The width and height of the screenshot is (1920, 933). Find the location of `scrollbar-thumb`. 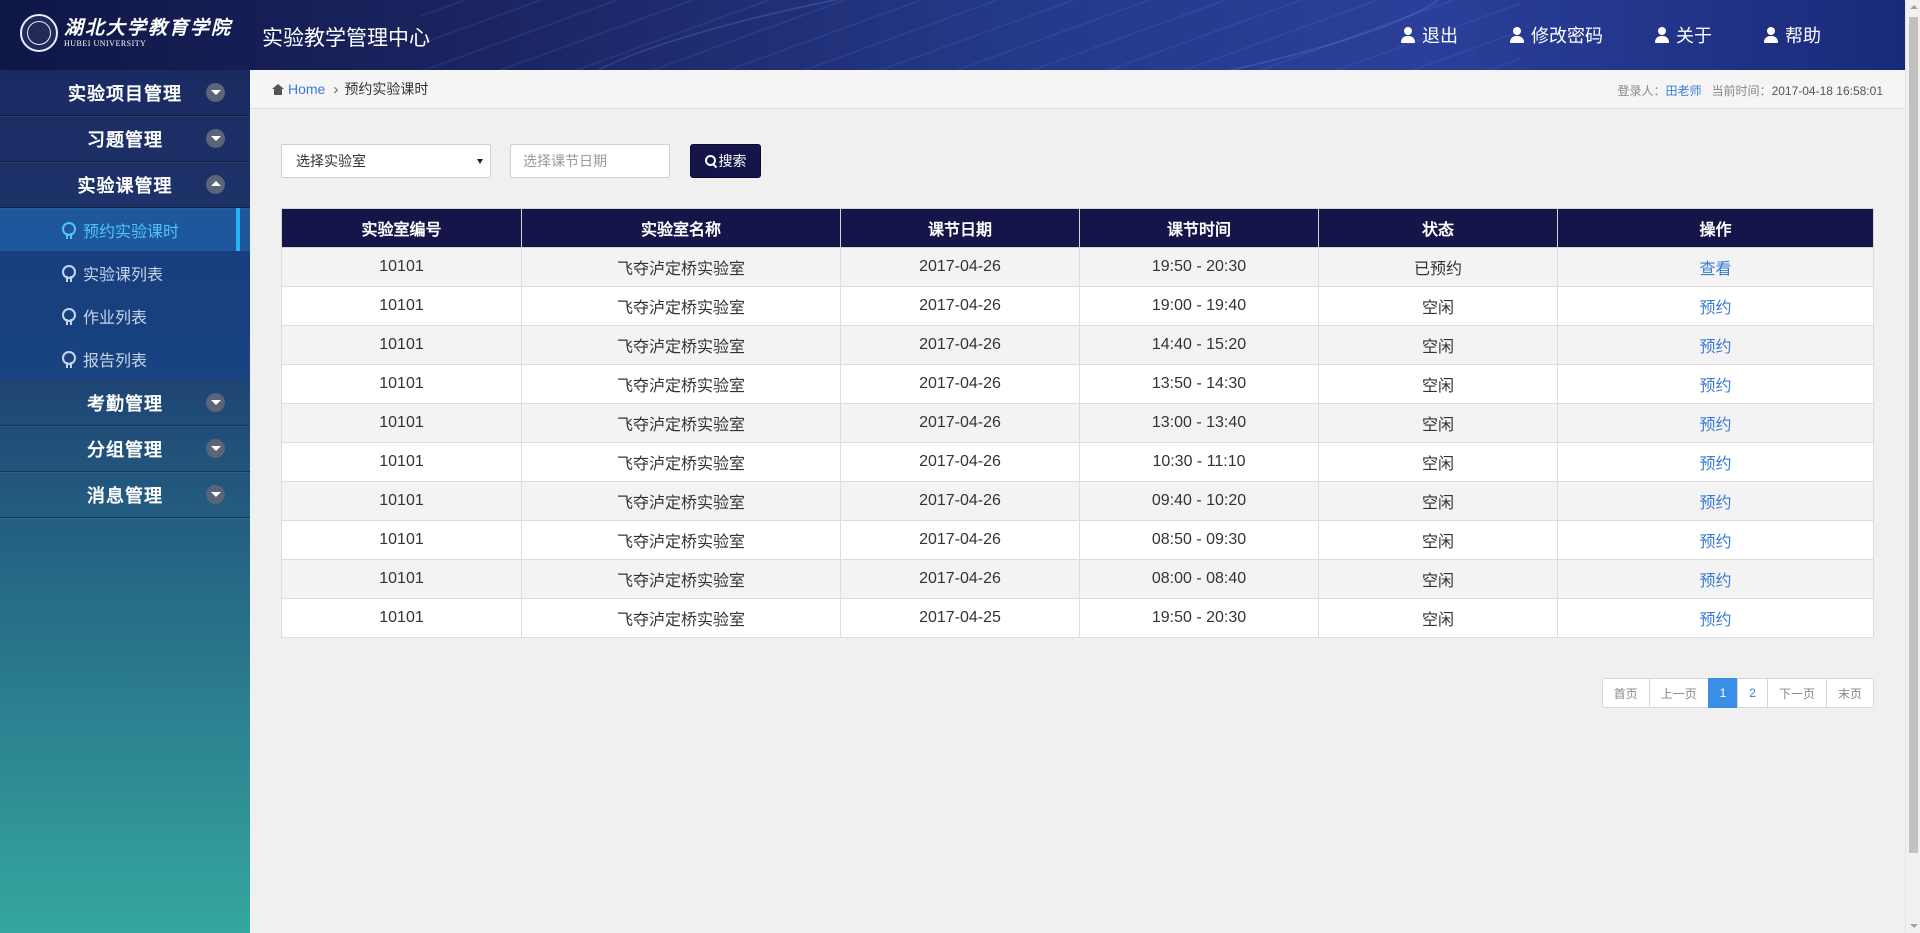

scrollbar-thumb is located at coordinates (1913, 435).